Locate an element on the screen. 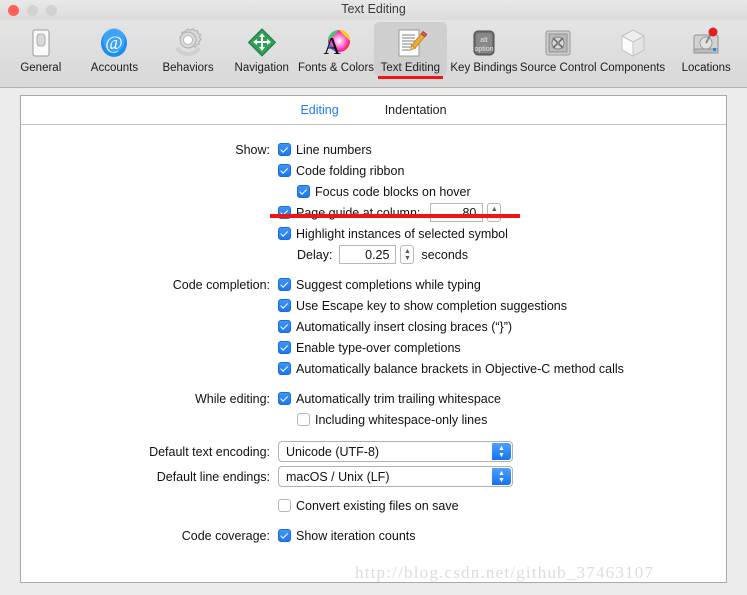 The height and width of the screenshot is (595, 747). delay-stepper: ▲ ▼ is located at coordinates (407, 254).